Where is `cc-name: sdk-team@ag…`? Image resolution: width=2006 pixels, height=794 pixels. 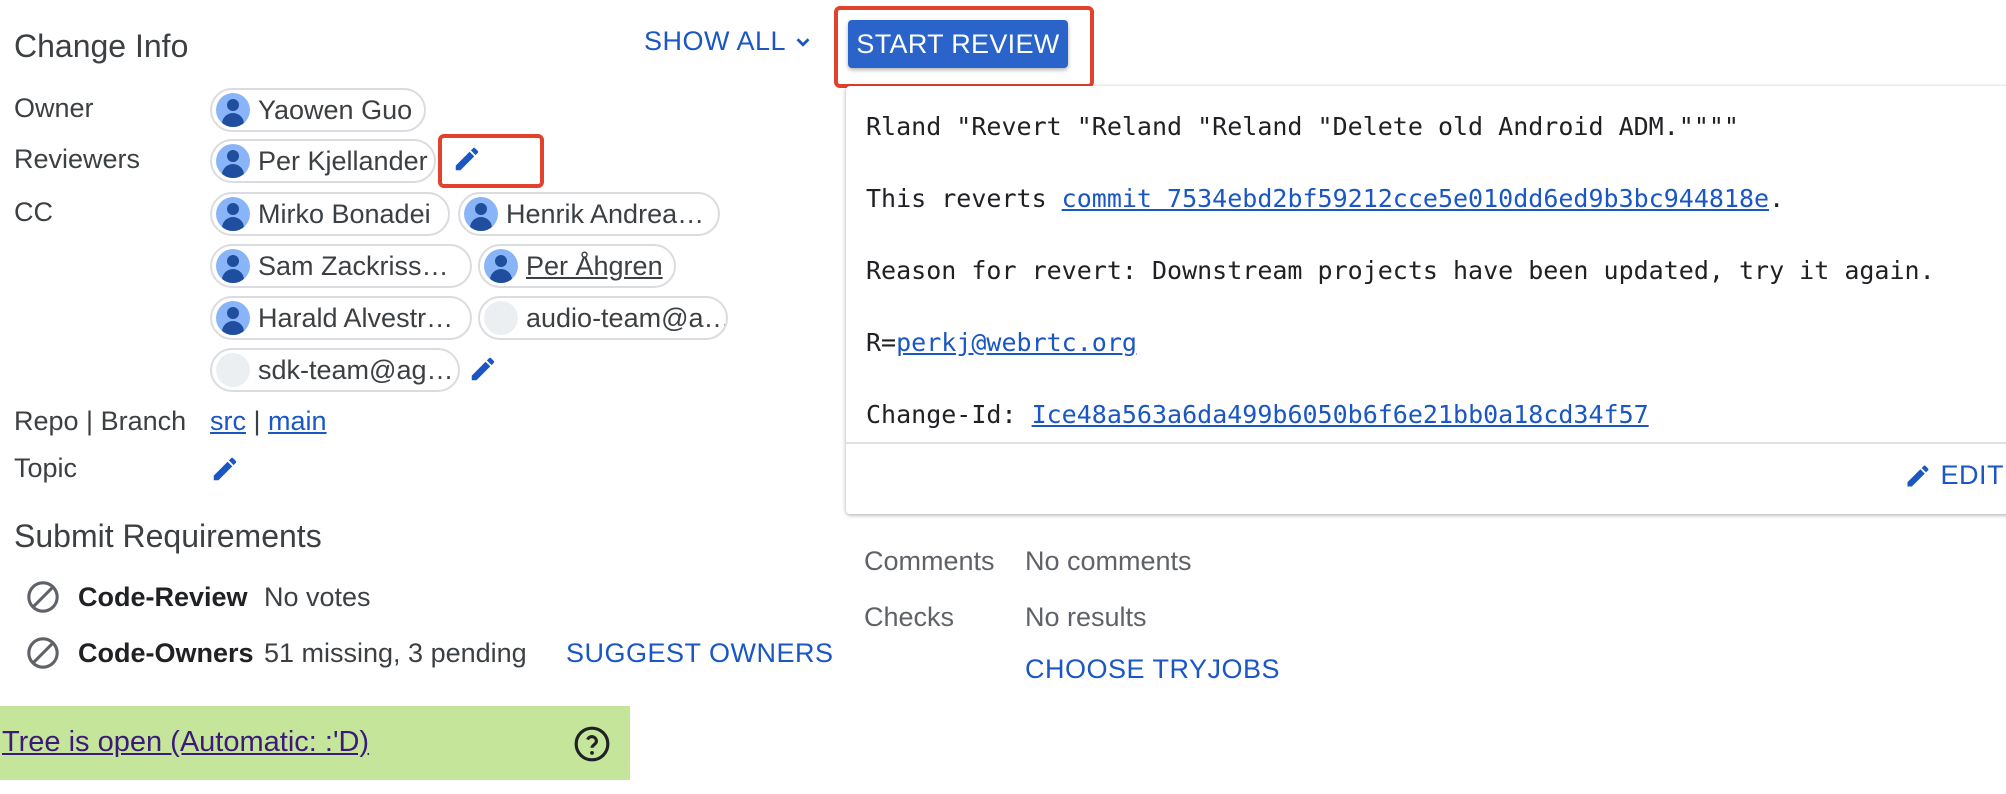 cc-name: sdk-team@ag… is located at coordinates (356, 369).